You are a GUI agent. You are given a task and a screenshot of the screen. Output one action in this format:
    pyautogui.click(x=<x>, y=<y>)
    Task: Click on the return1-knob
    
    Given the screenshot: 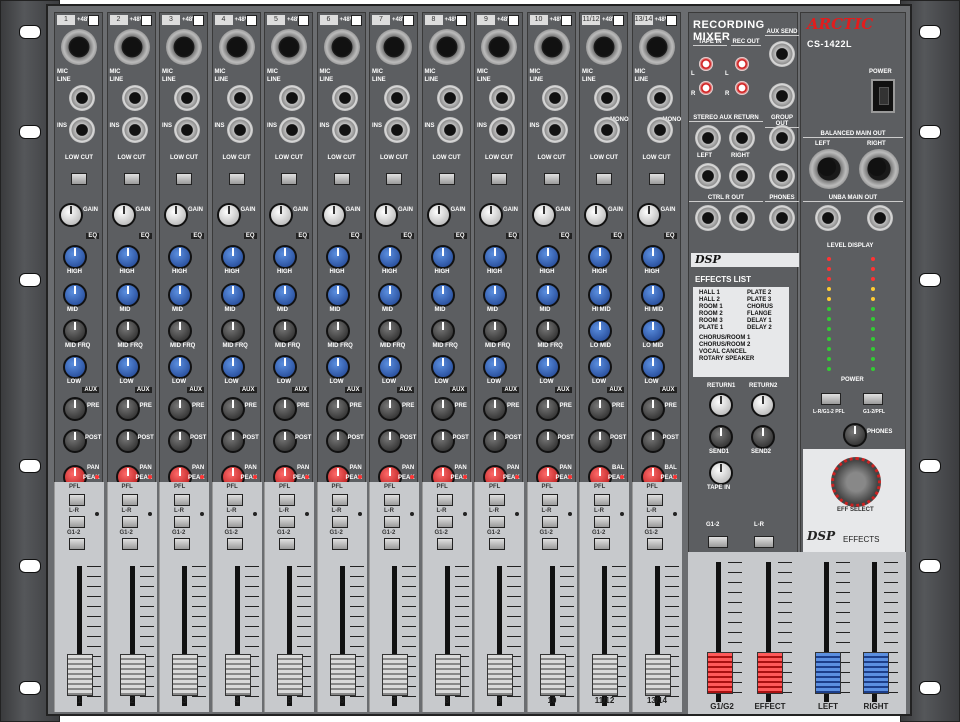 What is the action you would take?
    pyautogui.click(x=721, y=405)
    